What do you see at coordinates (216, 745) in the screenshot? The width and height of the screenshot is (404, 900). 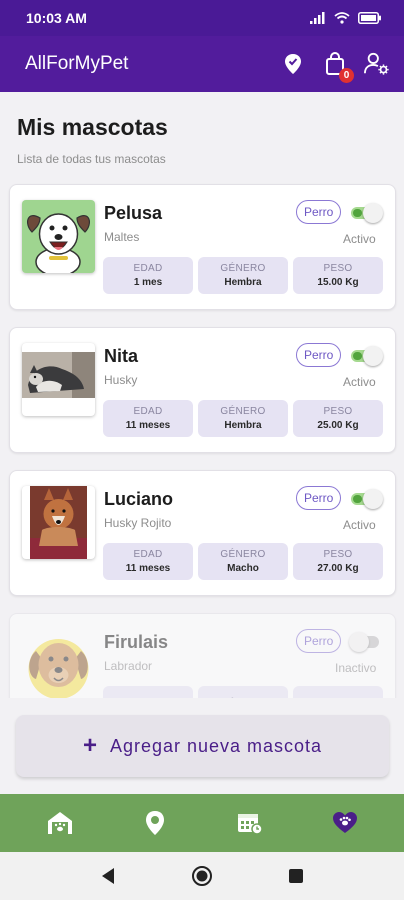 I see `add-pet-label: Agregar nueva mascota` at bounding box center [216, 745].